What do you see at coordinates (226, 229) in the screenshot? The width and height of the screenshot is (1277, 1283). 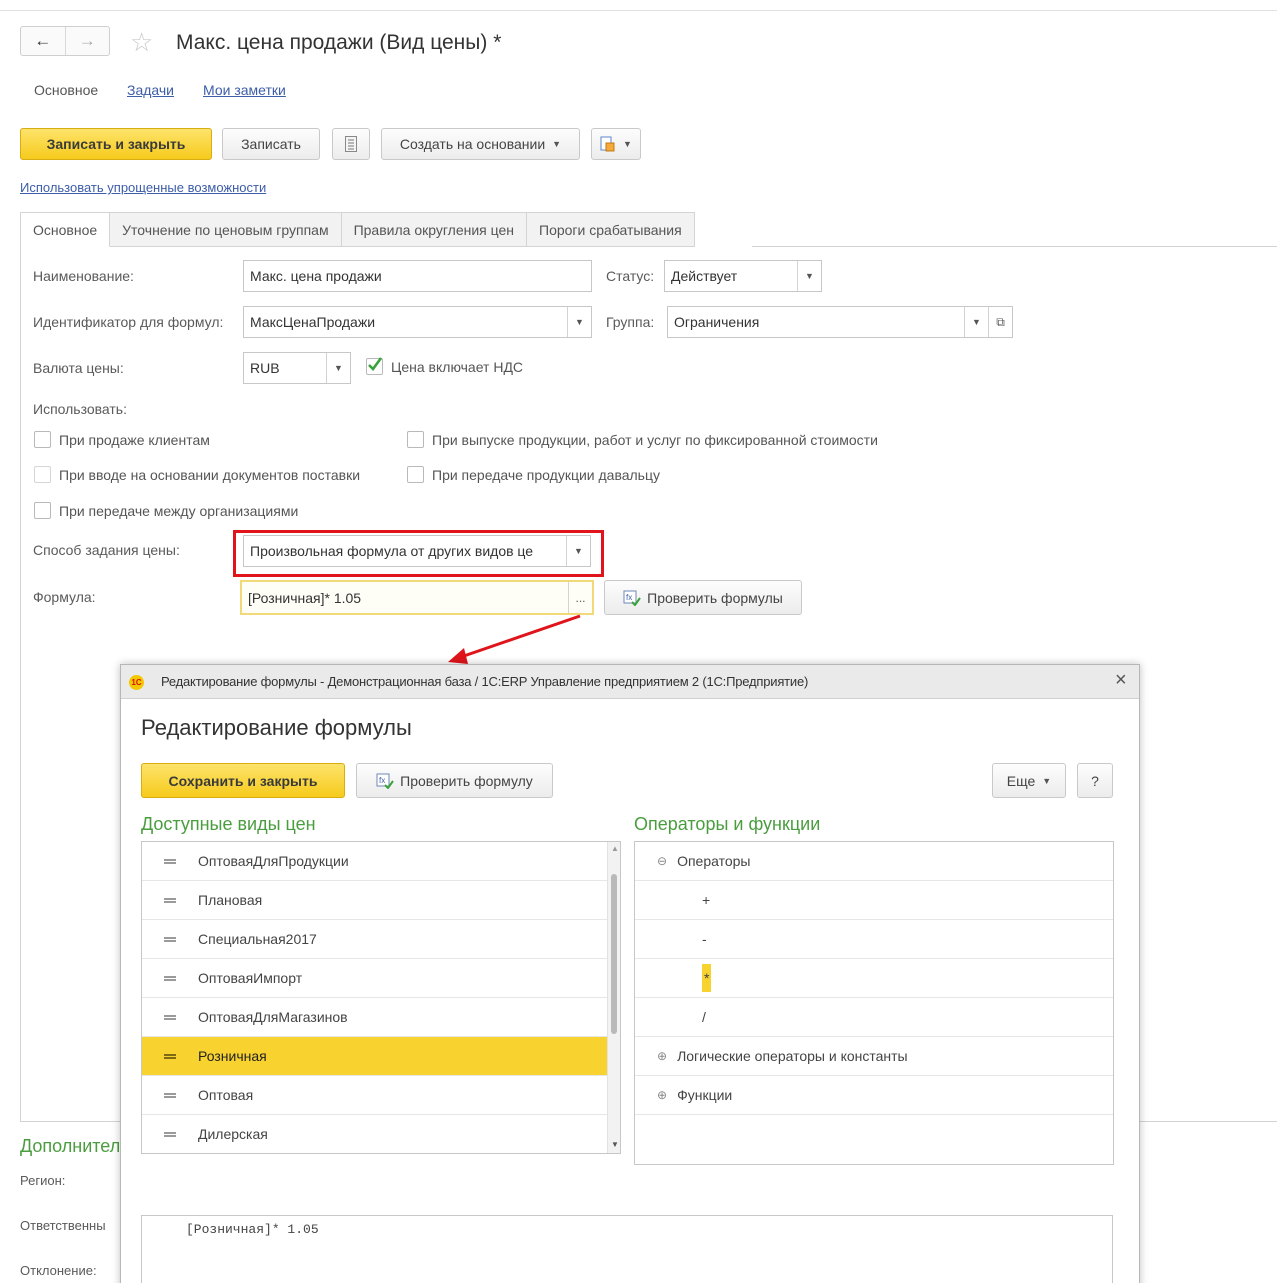 I see `tab-price-groups: Уточнение по ценовым группам` at bounding box center [226, 229].